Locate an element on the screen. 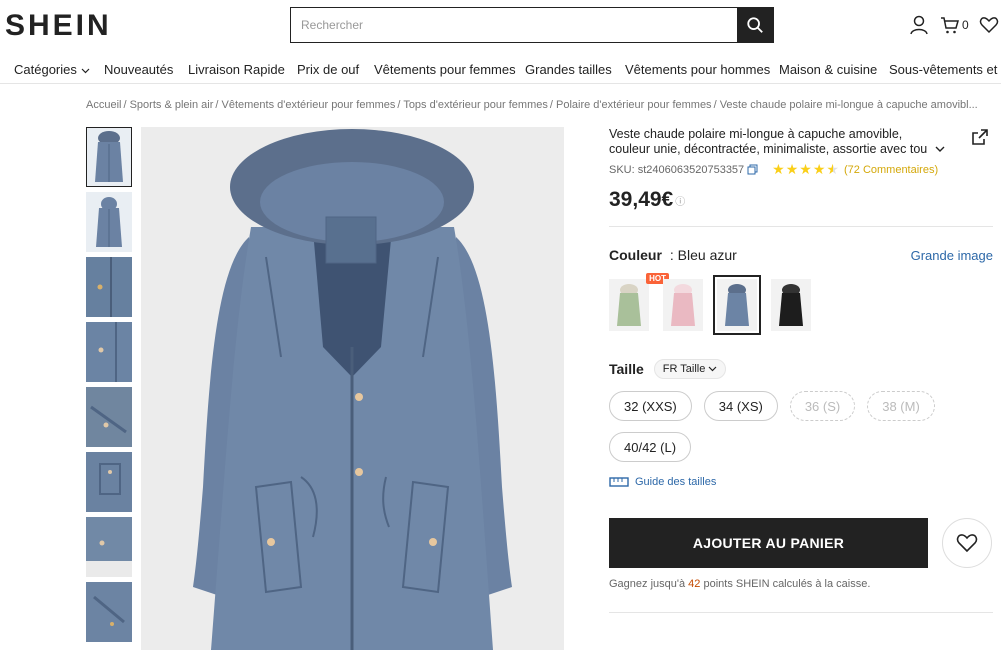  search-button is located at coordinates (755, 25).